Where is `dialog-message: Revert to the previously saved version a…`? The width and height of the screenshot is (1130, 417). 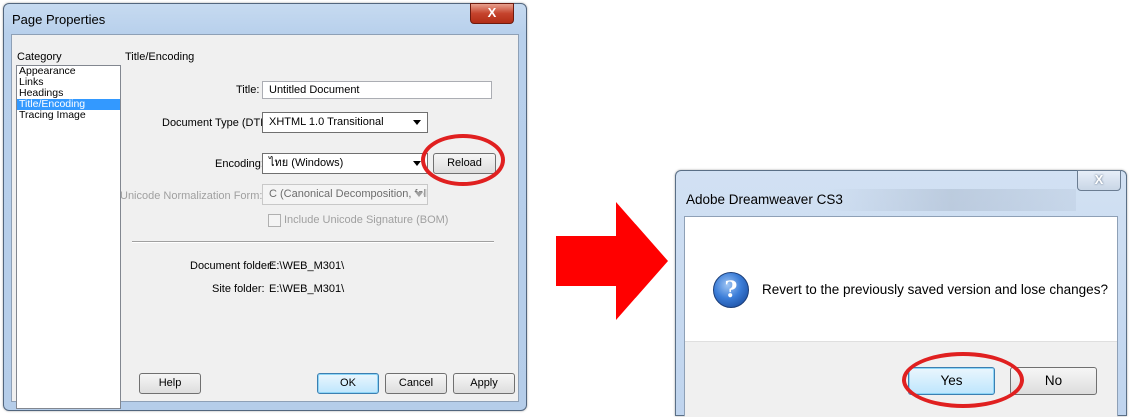 dialog-message: Revert to the previously saved version a… is located at coordinates (935, 289).